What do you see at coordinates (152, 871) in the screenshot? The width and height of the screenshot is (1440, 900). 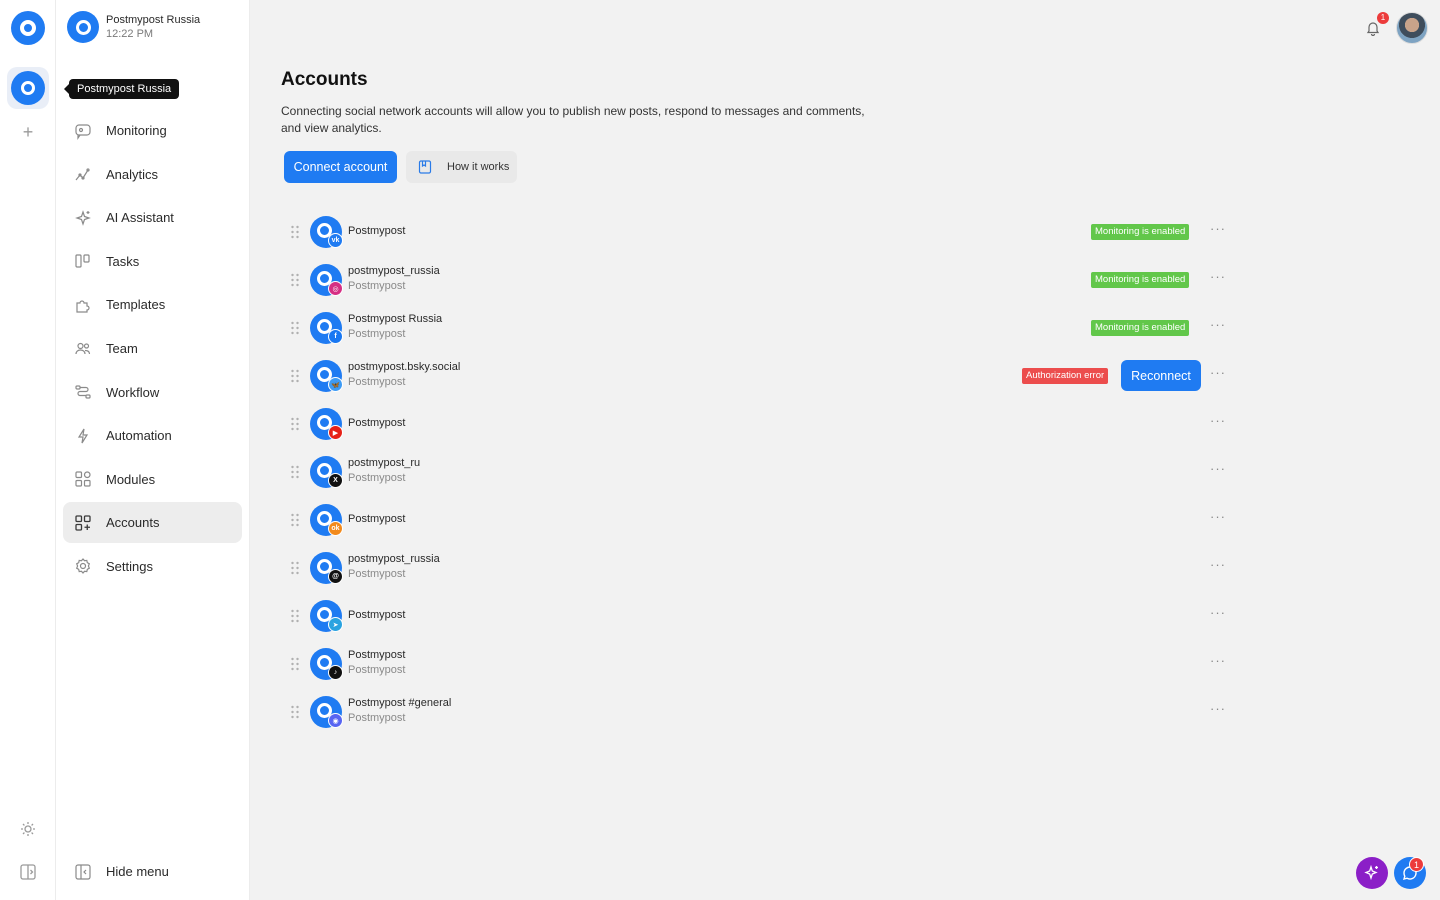 I see `hide-menu-button: Hide menu` at bounding box center [152, 871].